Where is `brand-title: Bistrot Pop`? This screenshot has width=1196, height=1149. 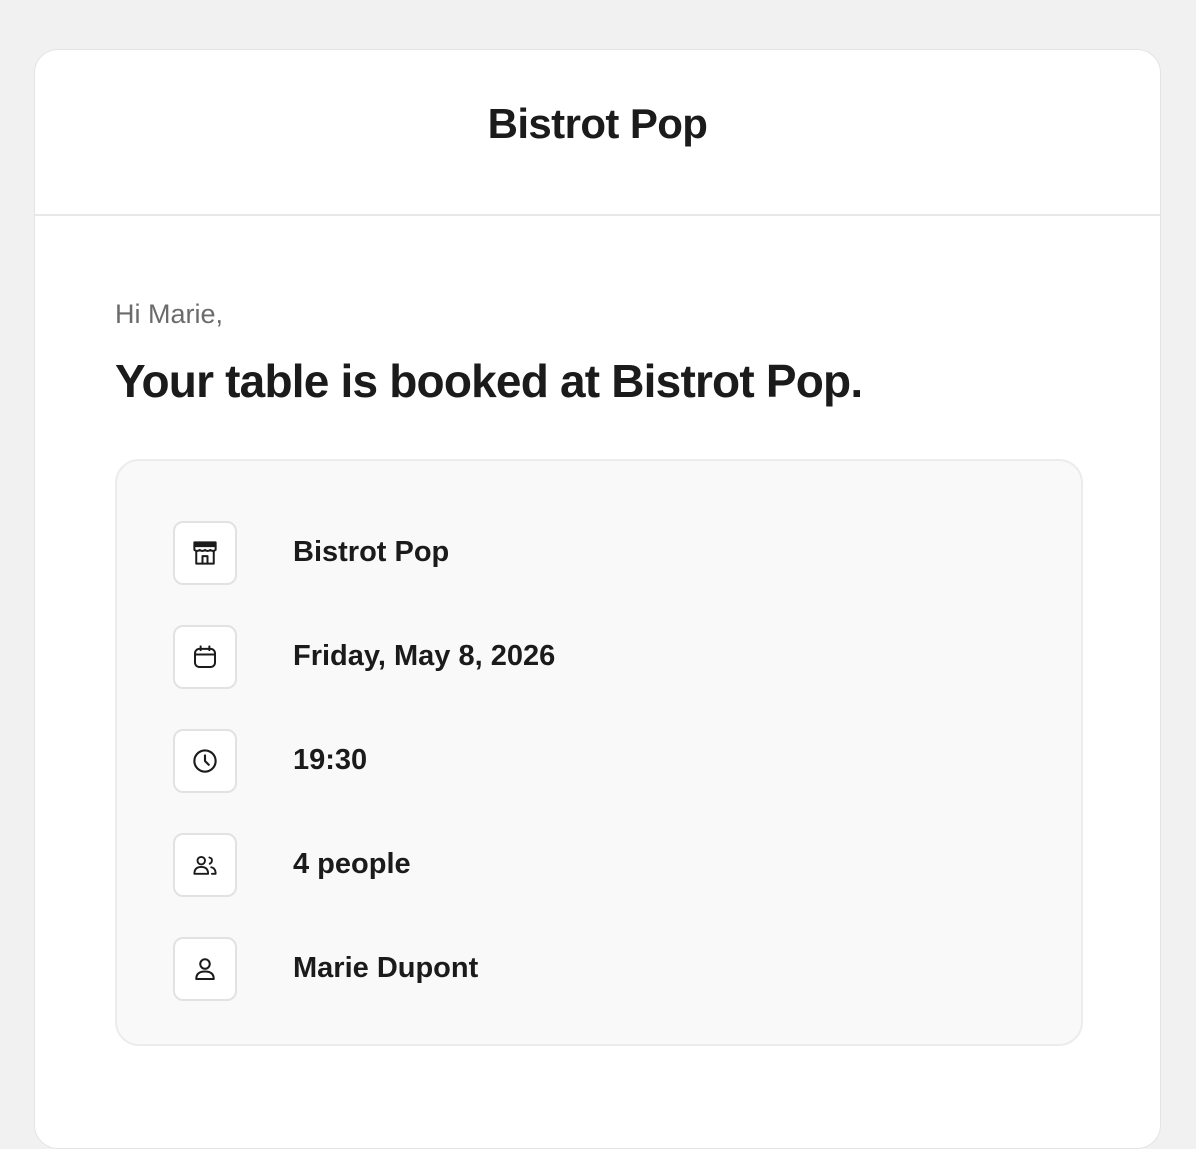
brand-title: Bistrot Pop is located at coordinates (597, 123).